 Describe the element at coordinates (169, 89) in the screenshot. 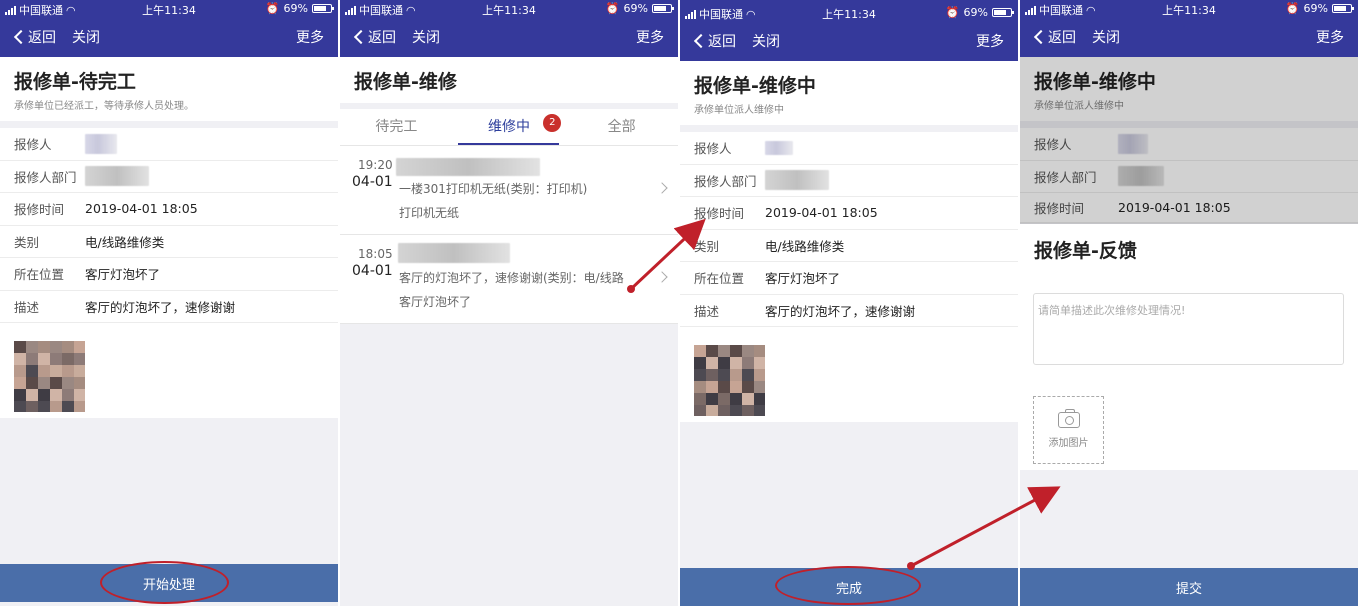

I see `order-header: 报修单-待完工 承修单位已经派工，等待承修人员处理。` at that location.